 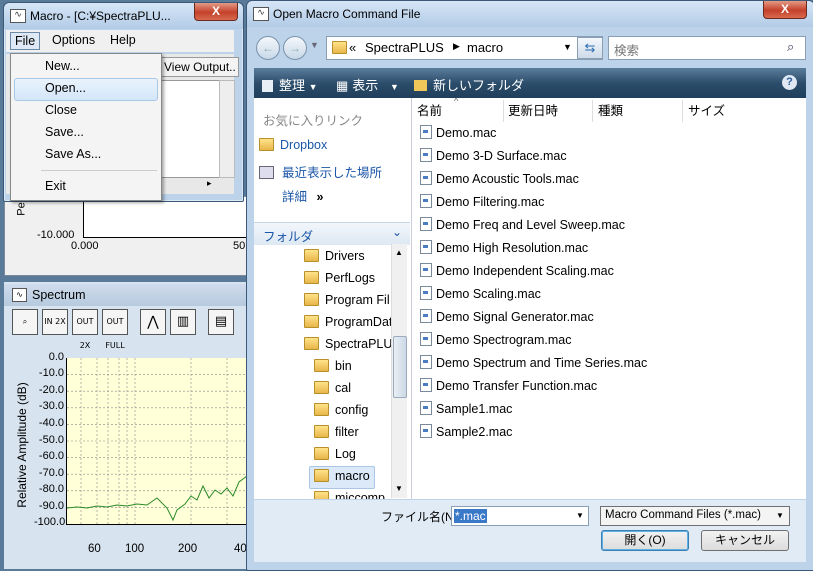 What do you see at coordinates (627, 51) in the screenshot?
I see `search-placeholder: 検索` at bounding box center [627, 51].